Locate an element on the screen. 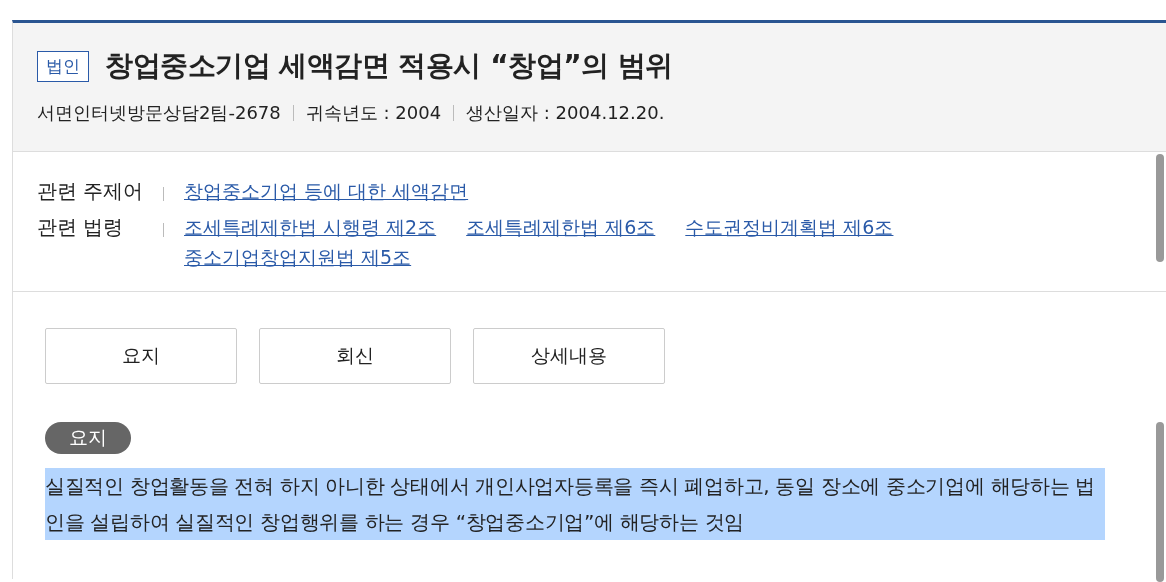 The height and width of the screenshot is (582, 1166). related-link: 수도권정비계획법 제6조 is located at coordinates (789, 227).